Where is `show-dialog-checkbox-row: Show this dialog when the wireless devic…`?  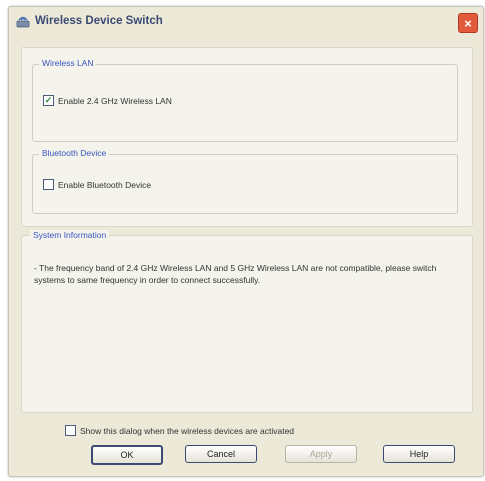 show-dialog-checkbox-row: Show this dialog when the wireless devic… is located at coordinates (179, 430).